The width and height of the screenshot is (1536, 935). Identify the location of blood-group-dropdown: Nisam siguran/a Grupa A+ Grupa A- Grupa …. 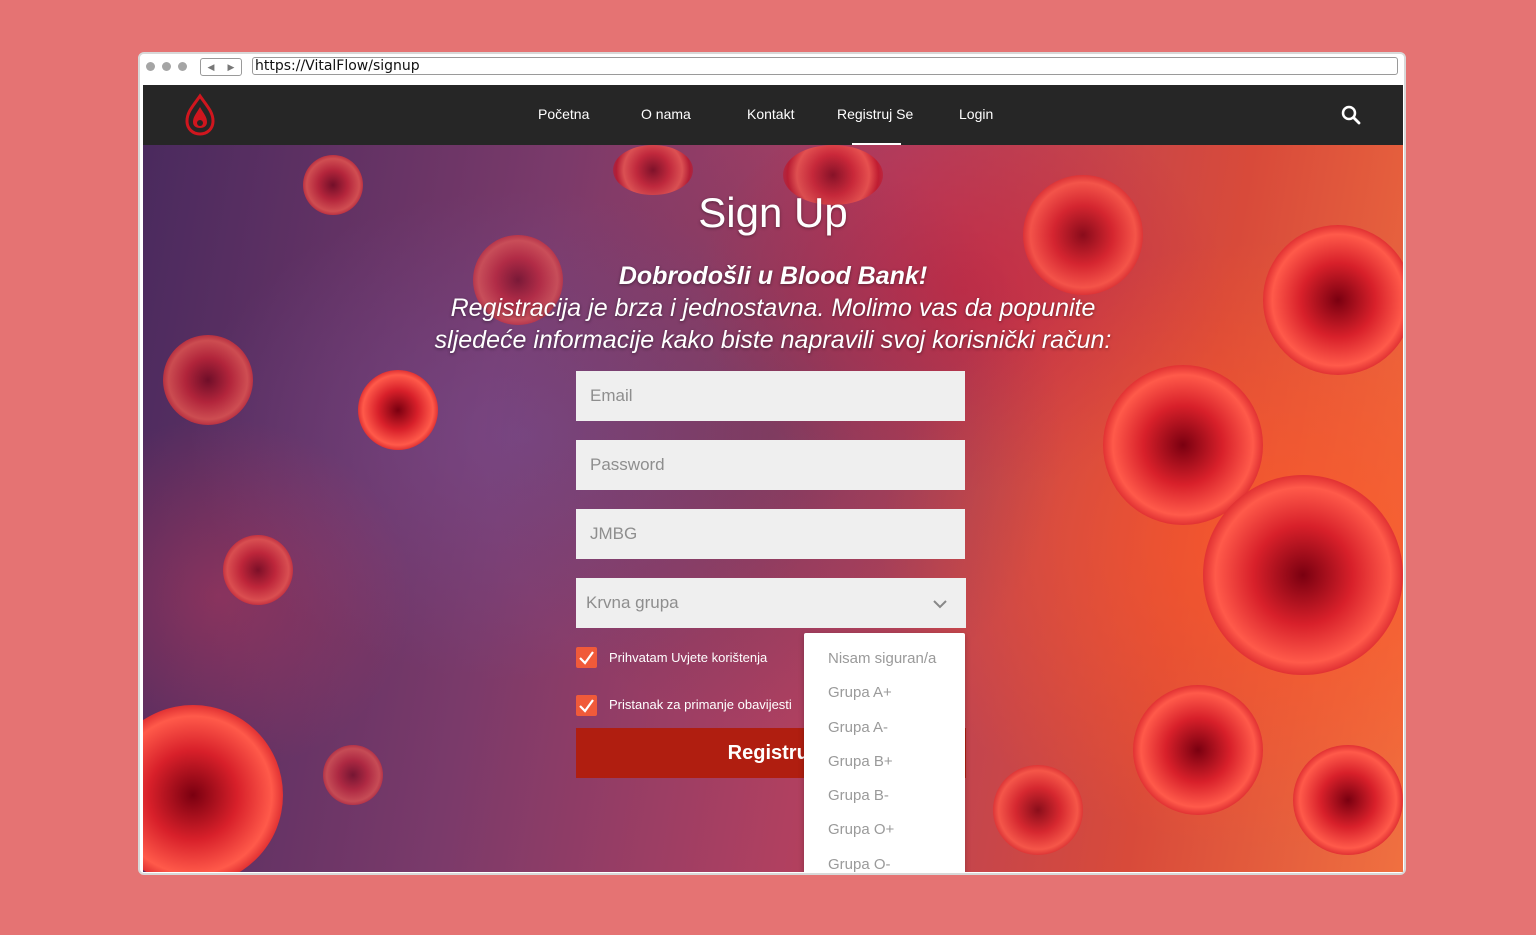
(884, 752).